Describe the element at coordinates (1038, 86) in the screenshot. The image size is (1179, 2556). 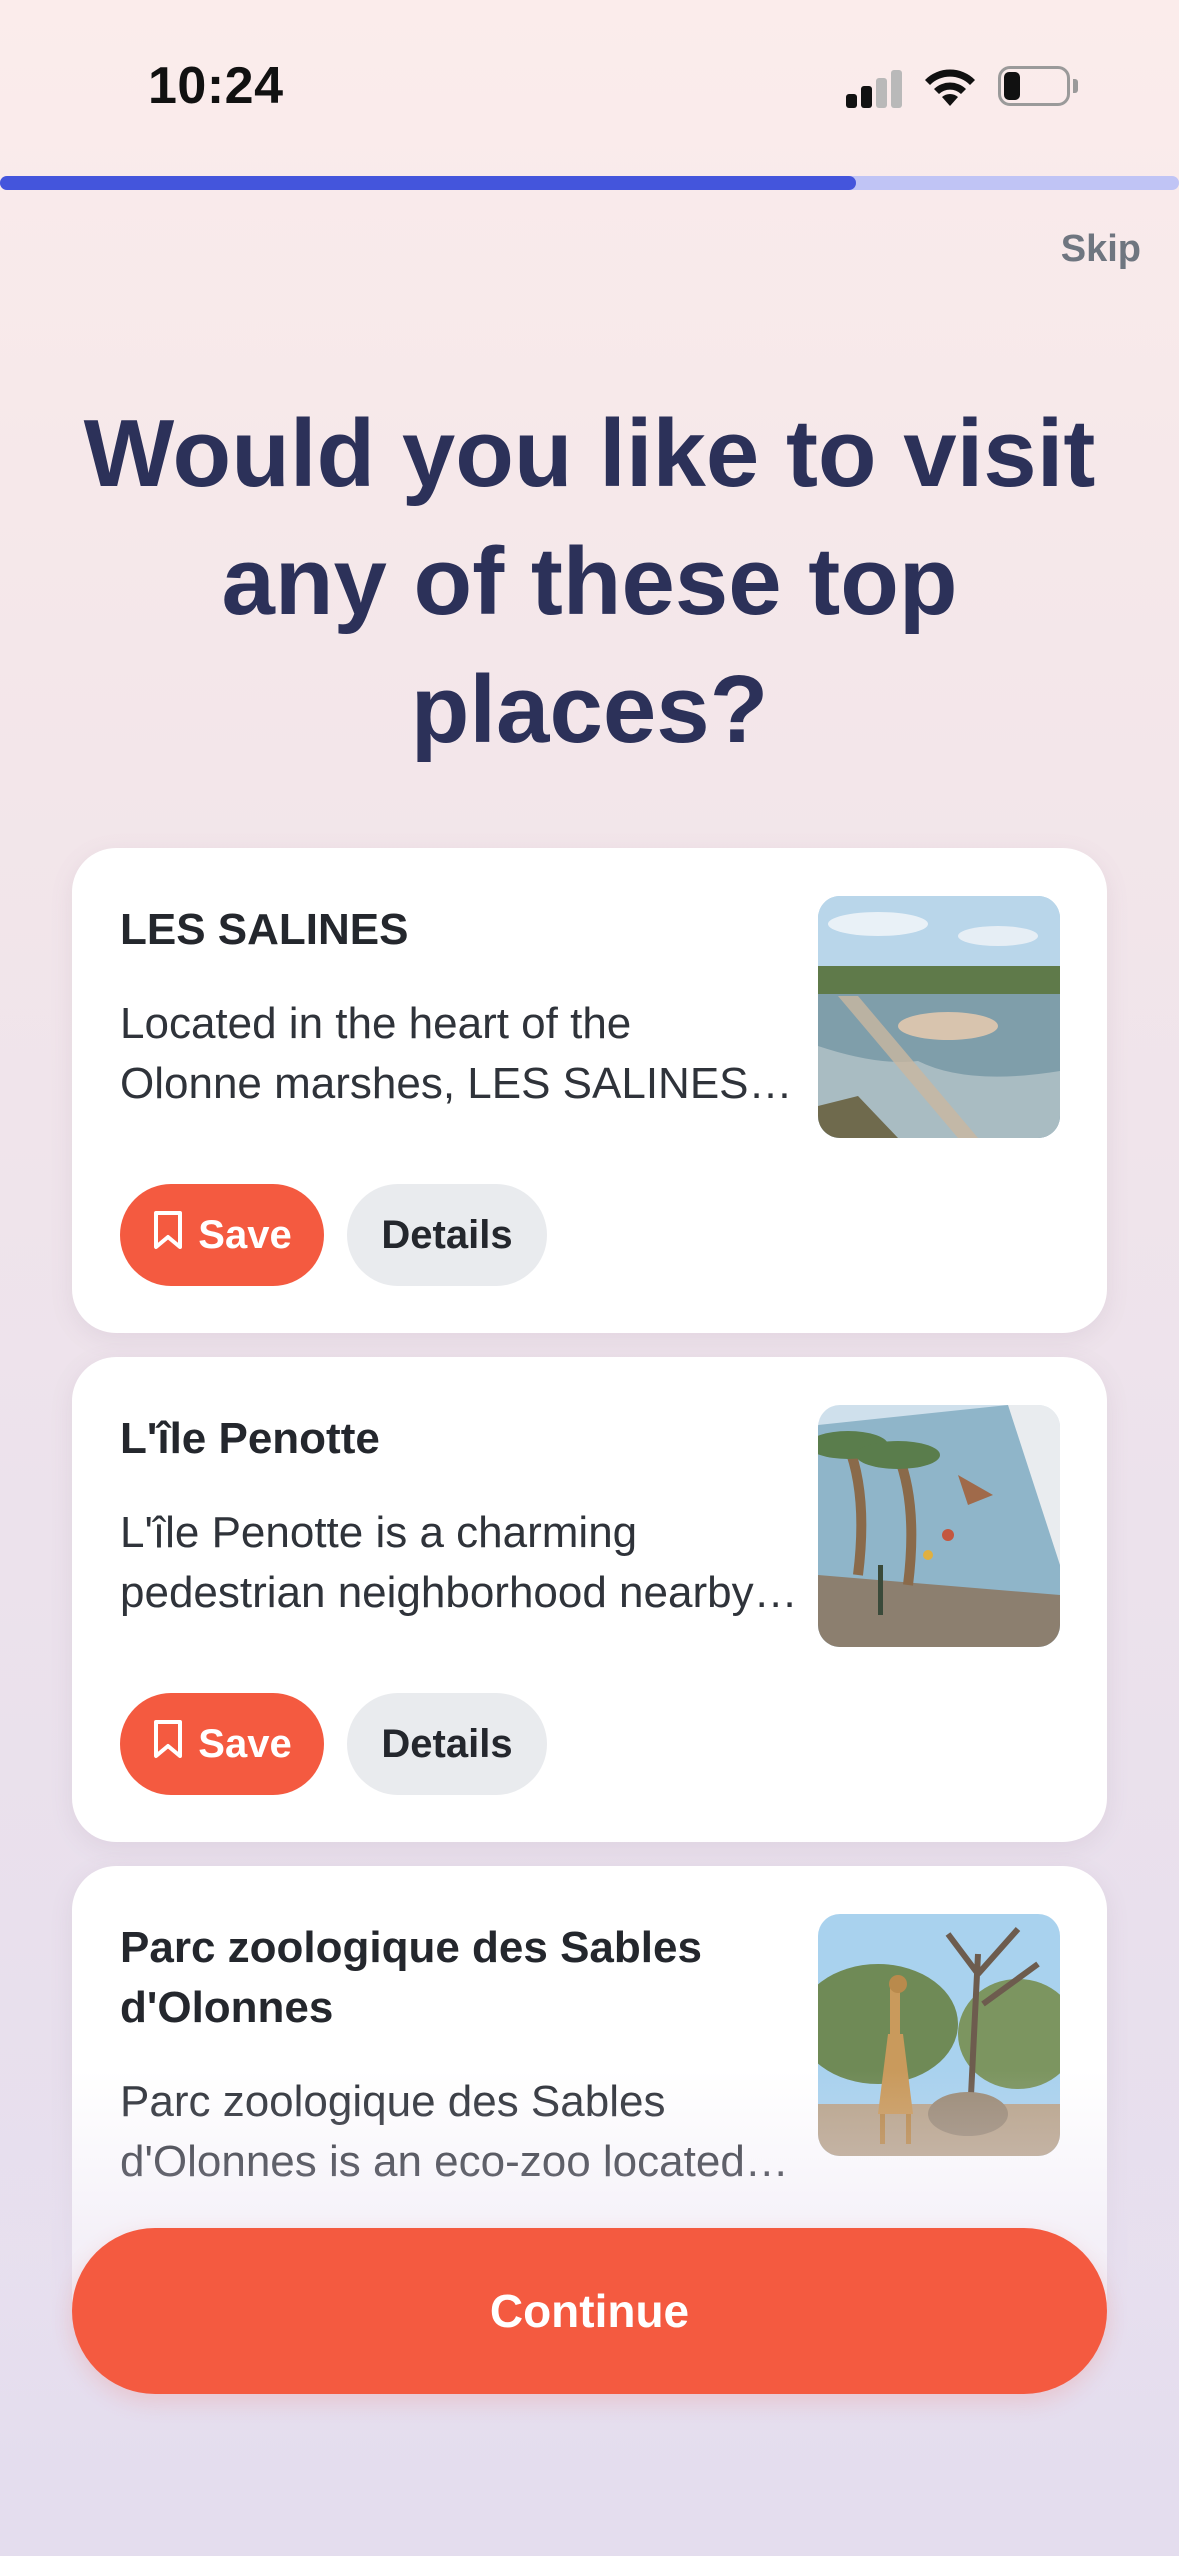
I see `battery-icon` at that location.